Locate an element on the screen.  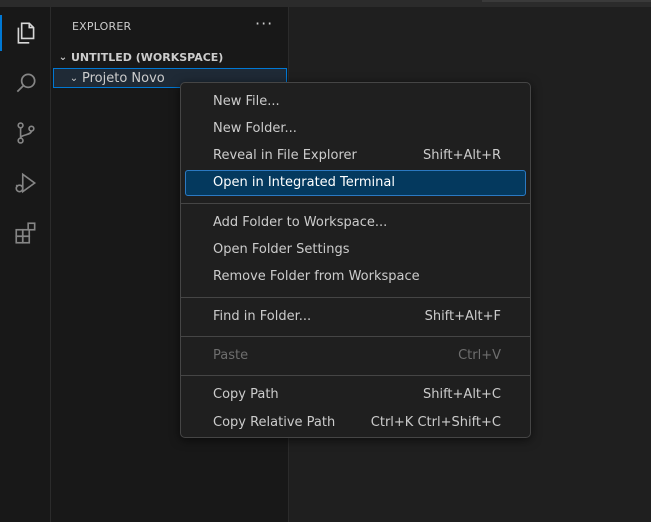
activity-search is located at coordinates (25, 83).